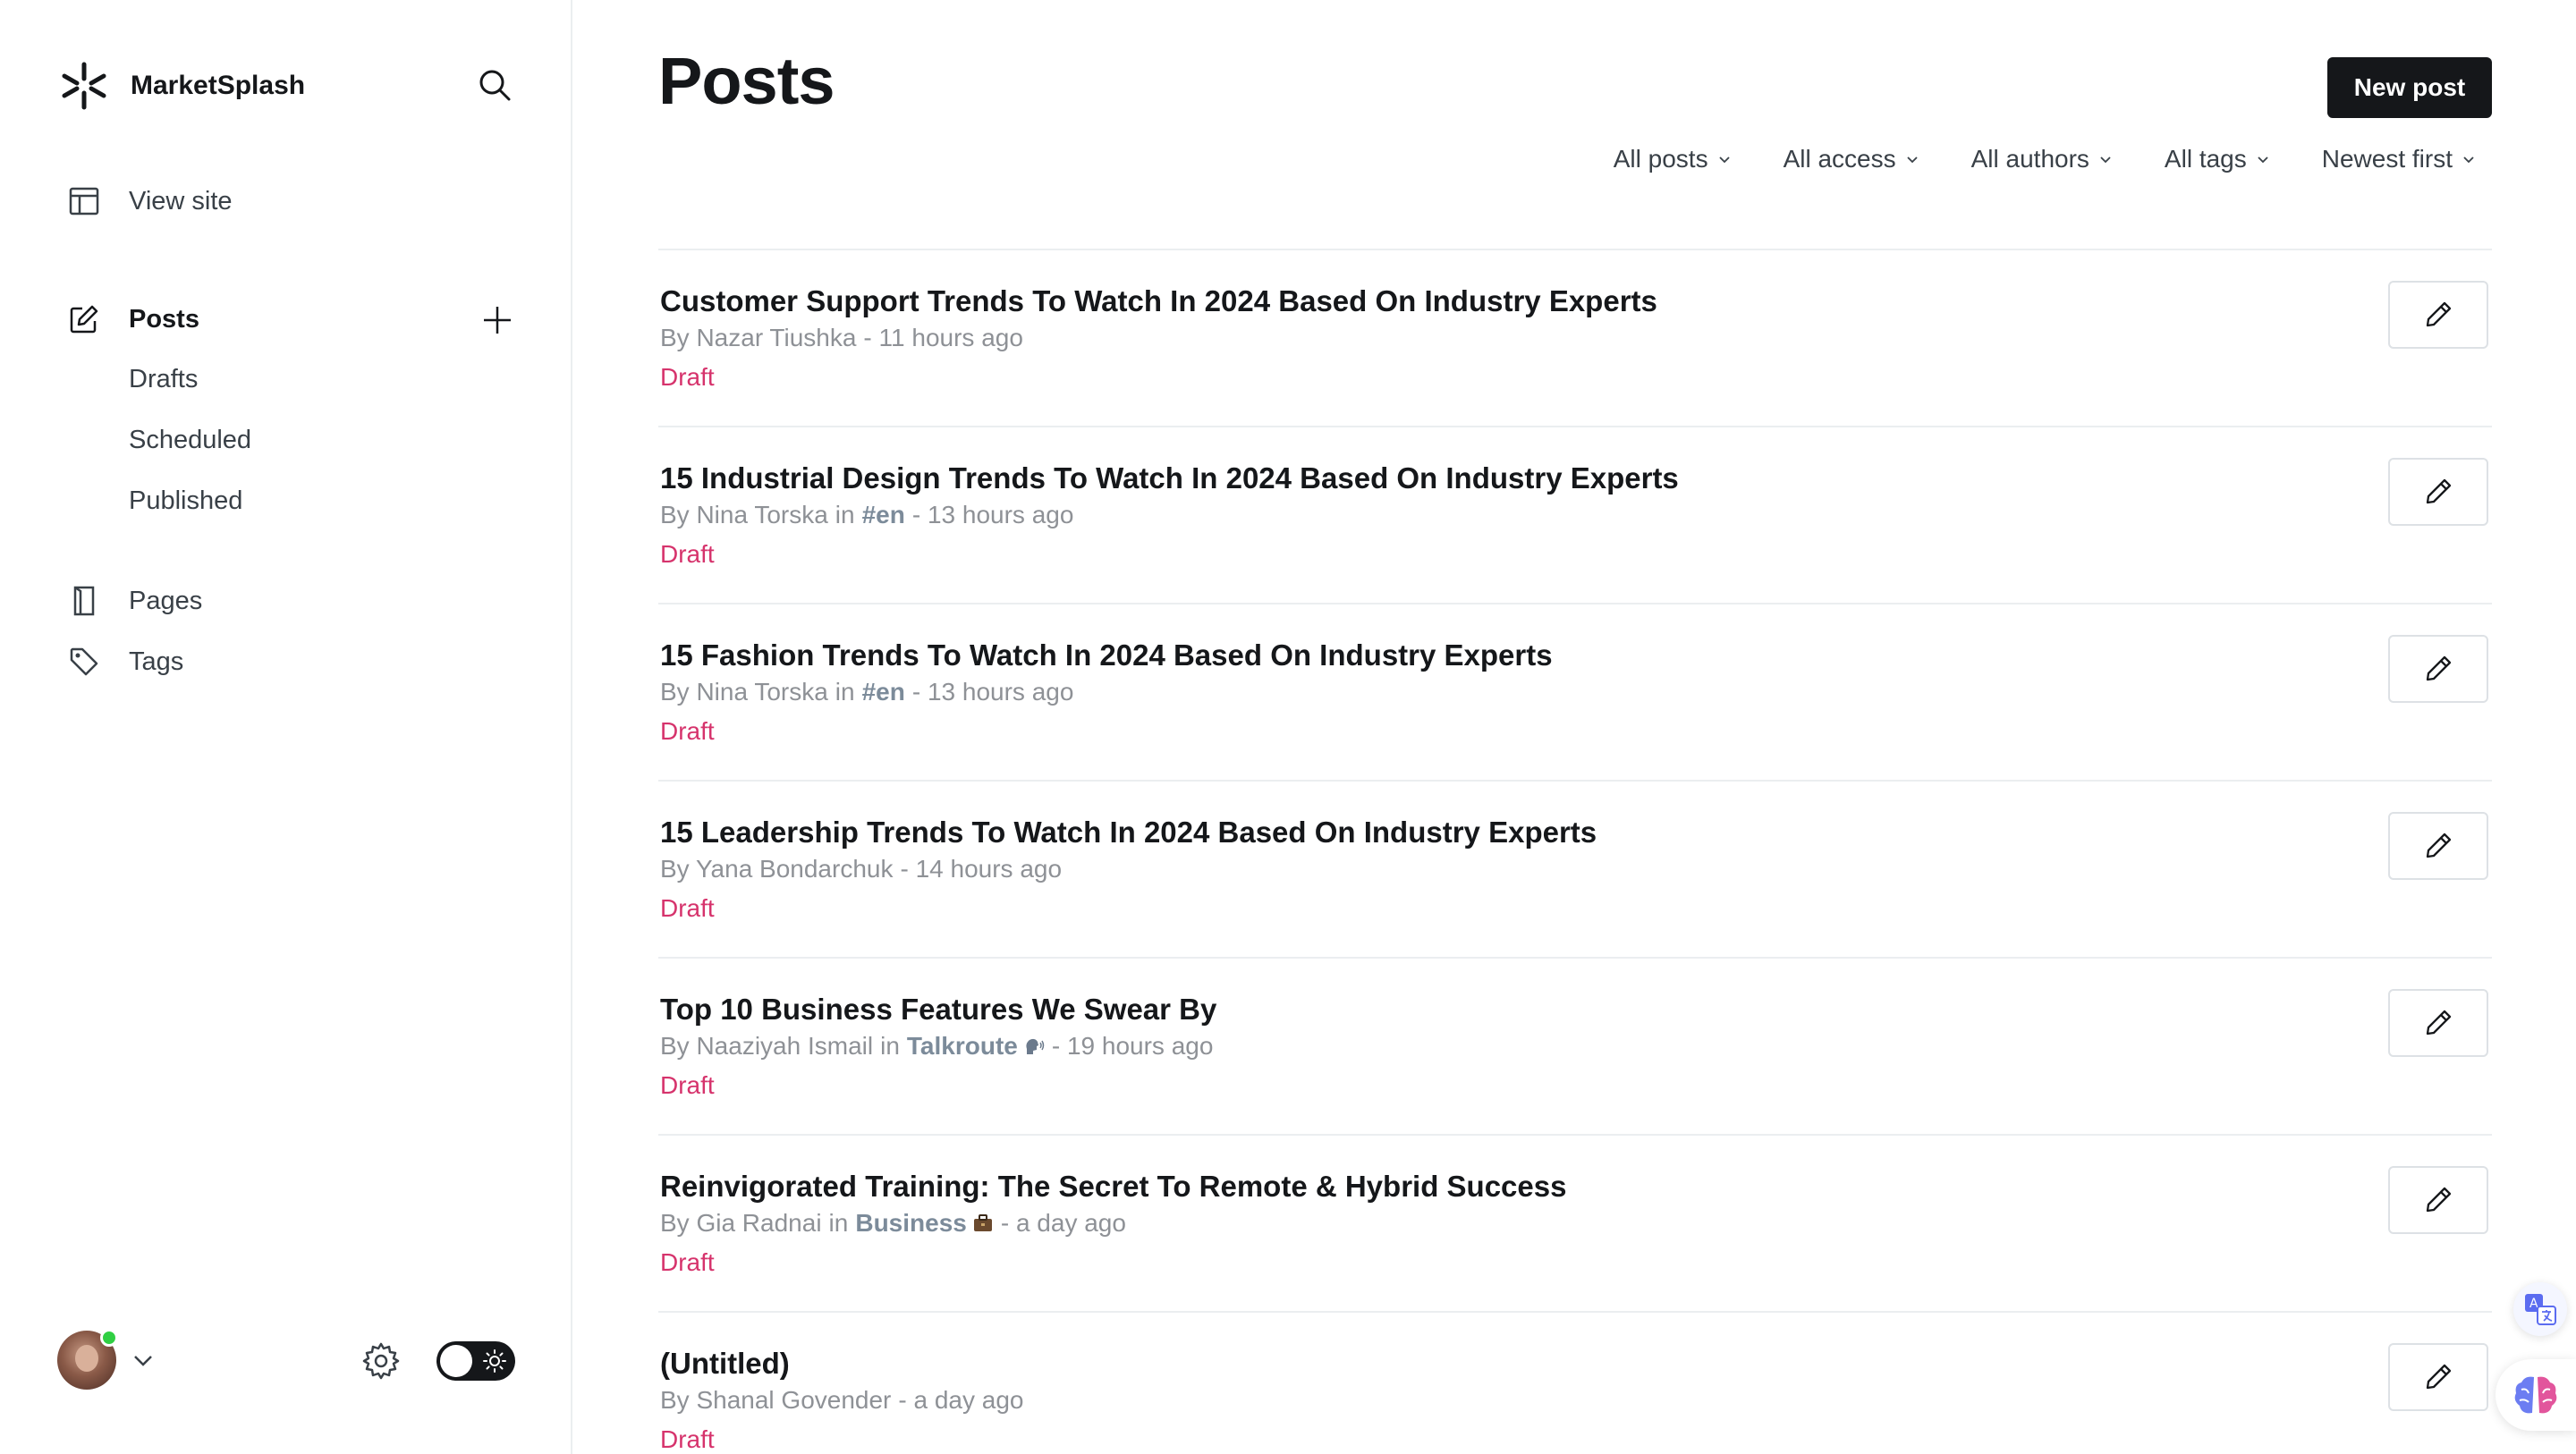  I want to click on post-time: - 19 hours ago, so click(1132, 1046).